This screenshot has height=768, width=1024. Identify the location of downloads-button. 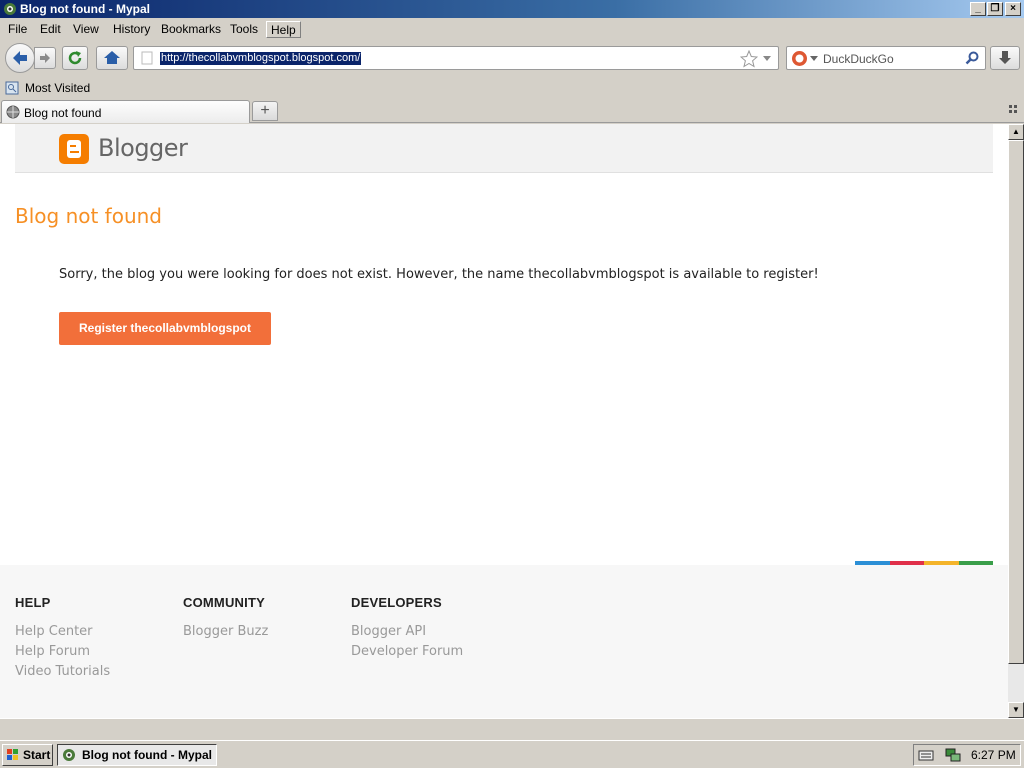
(1005, 58).